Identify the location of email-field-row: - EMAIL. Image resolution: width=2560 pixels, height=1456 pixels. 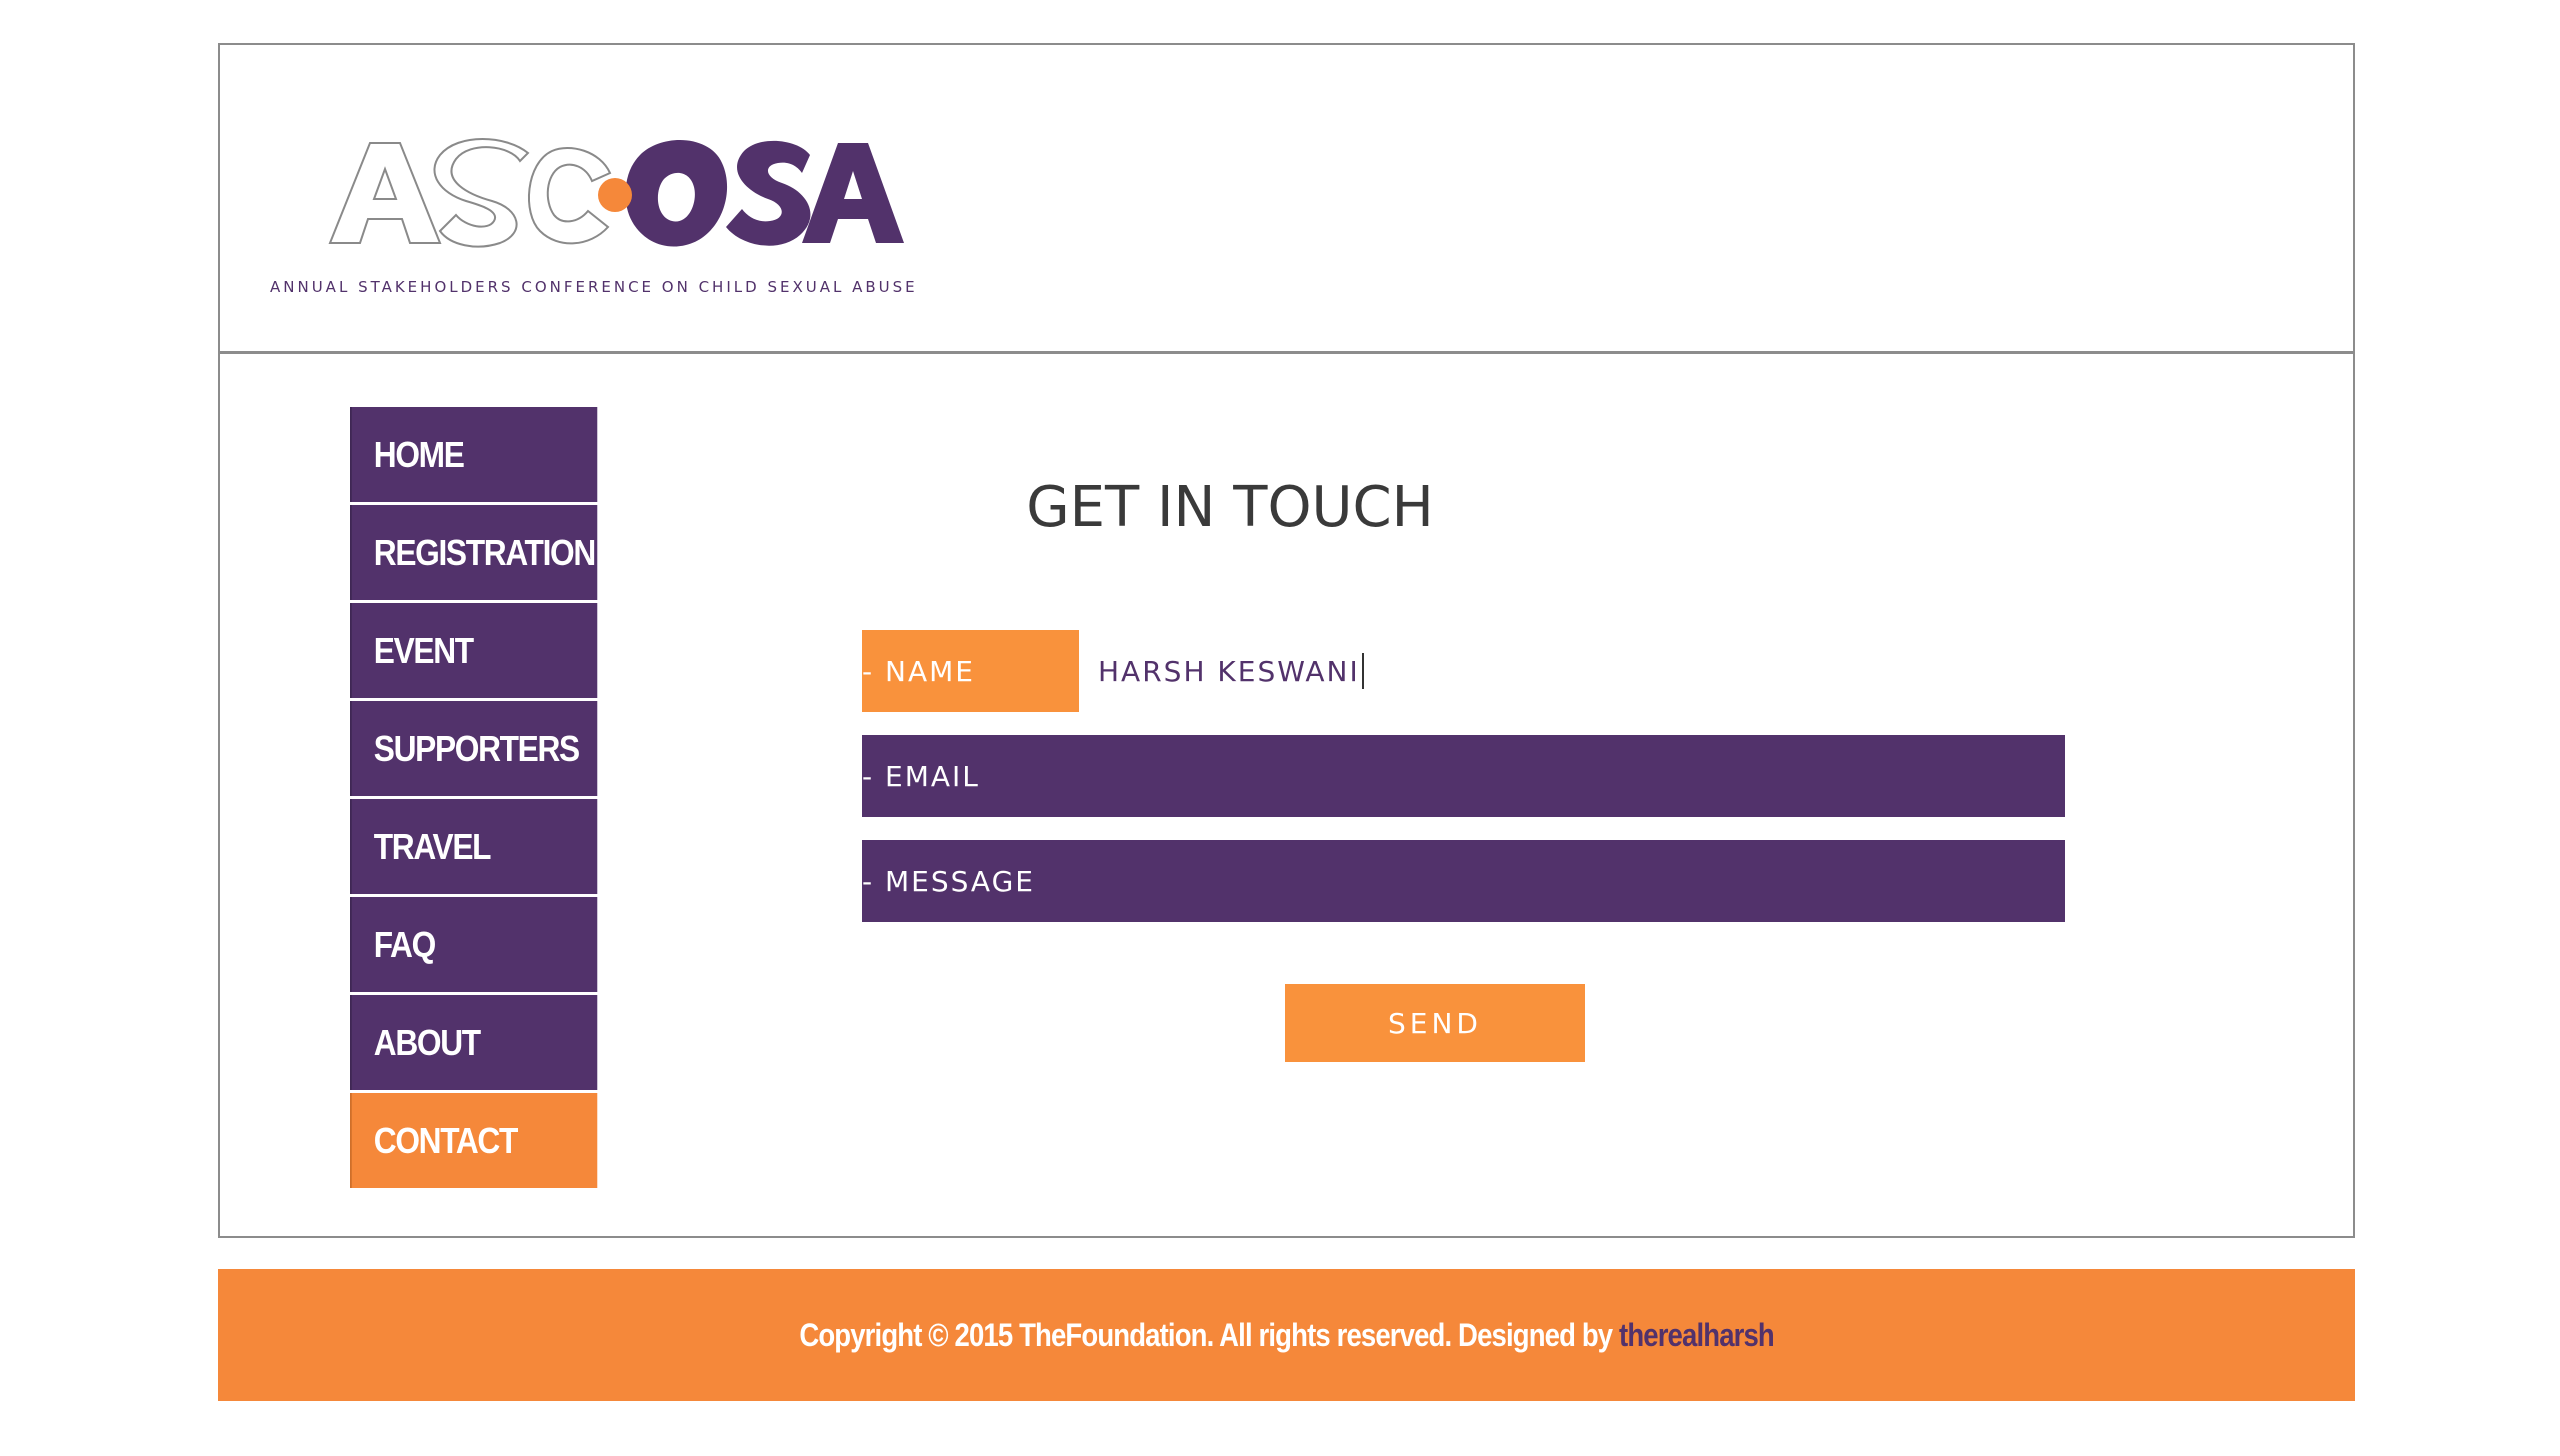
(1463, 776).